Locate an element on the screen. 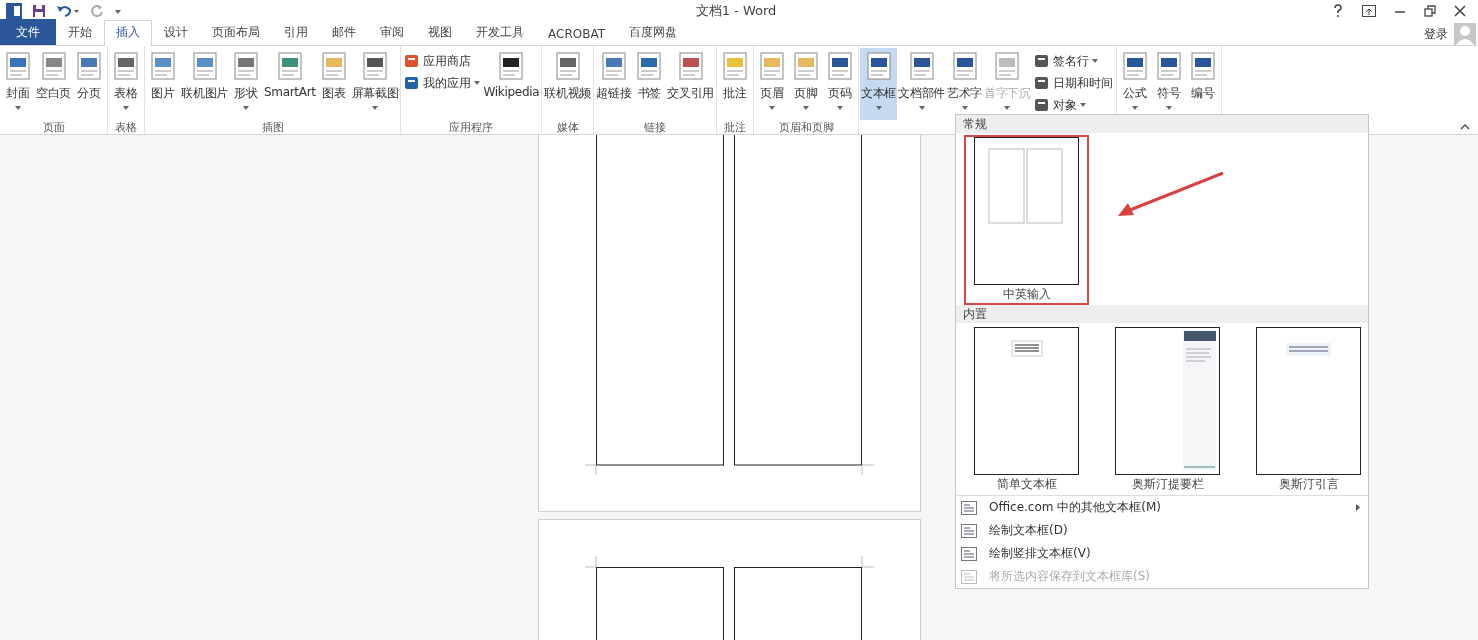 The width and height of the screenshot is (1478, 640). ribbon-tab: 审阅 is located at coordinates (392, 32).